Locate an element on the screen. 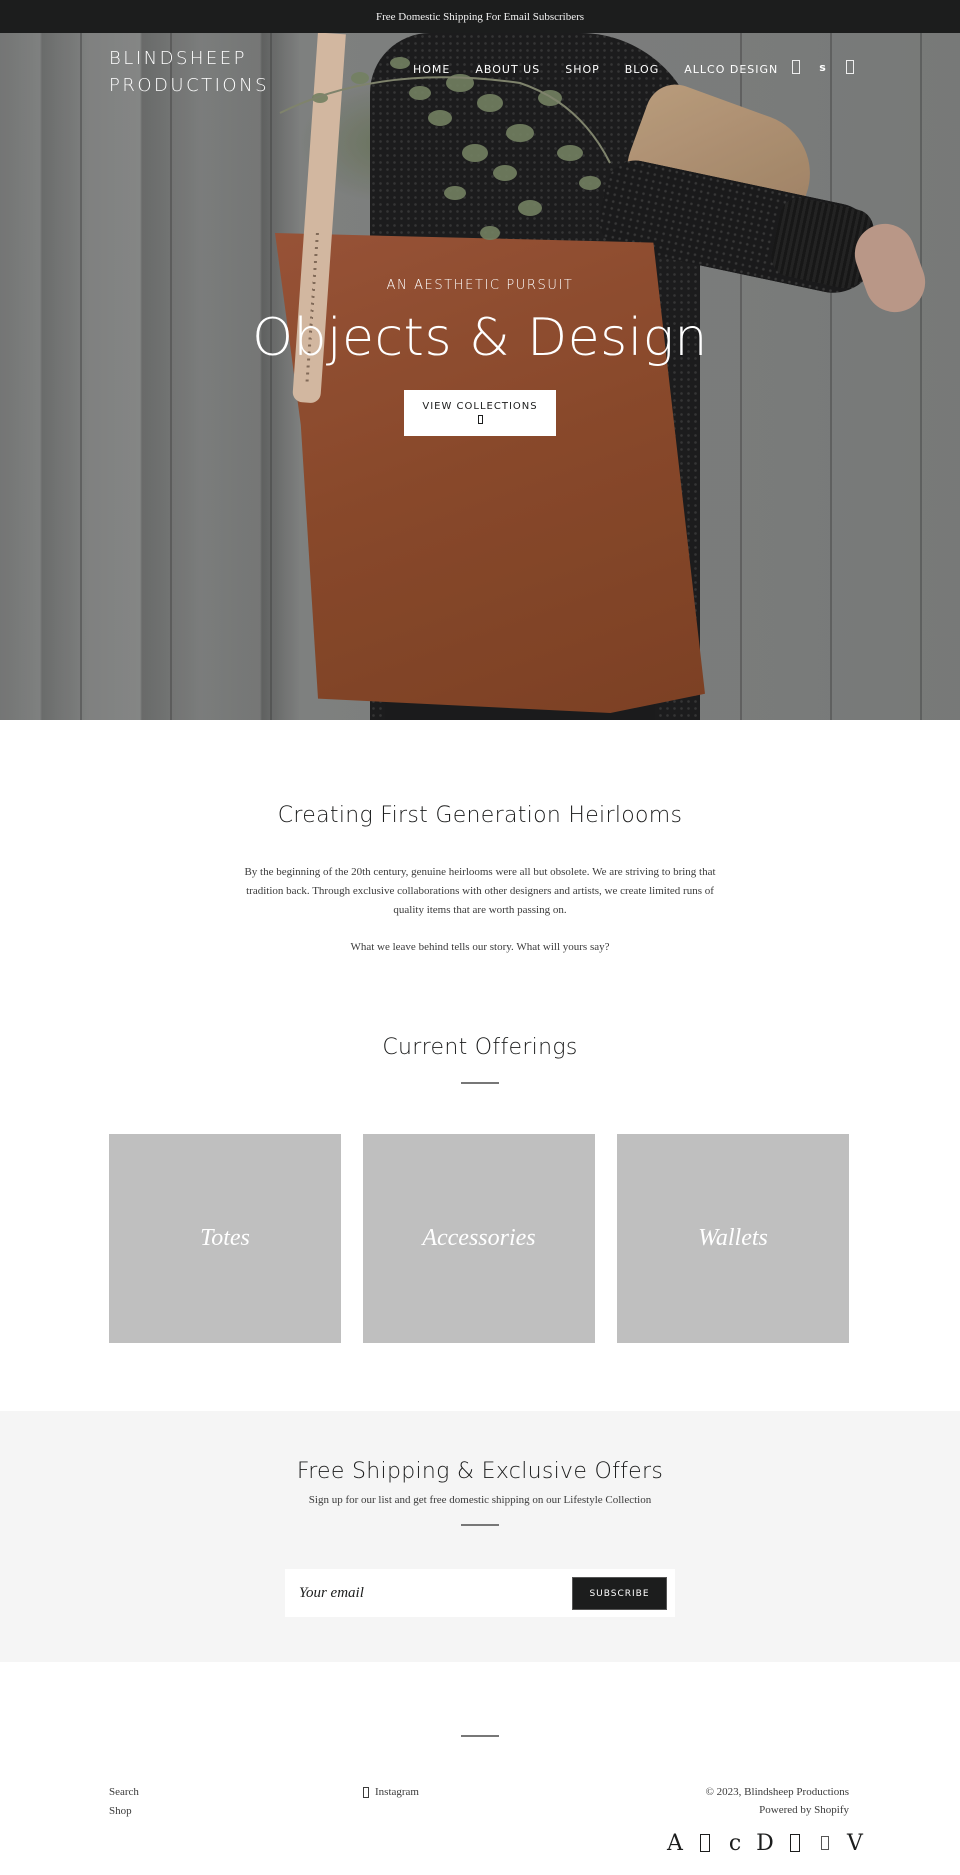  footer-link-shop: Shop is located at coordinates (124, 1811).